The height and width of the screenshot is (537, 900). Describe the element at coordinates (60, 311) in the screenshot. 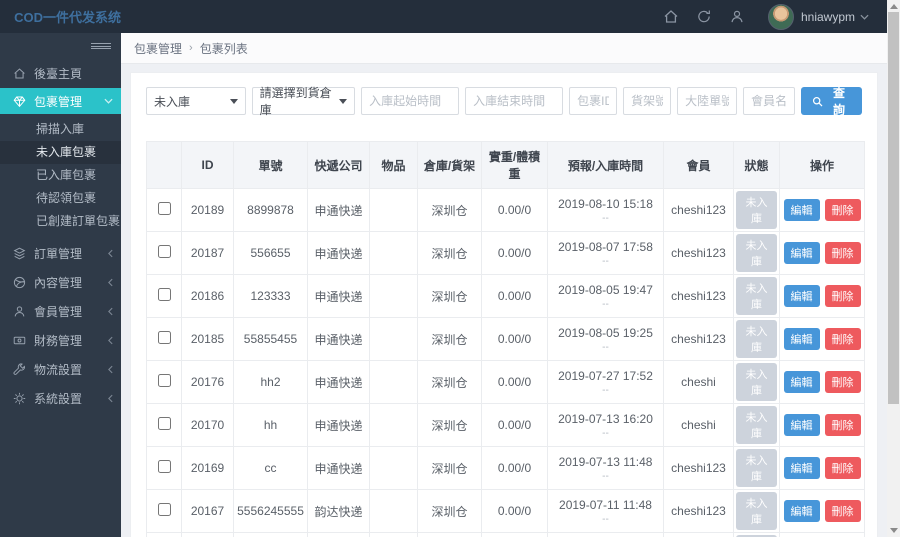

I see `sidebar-item-members: 會員管理` at that location.